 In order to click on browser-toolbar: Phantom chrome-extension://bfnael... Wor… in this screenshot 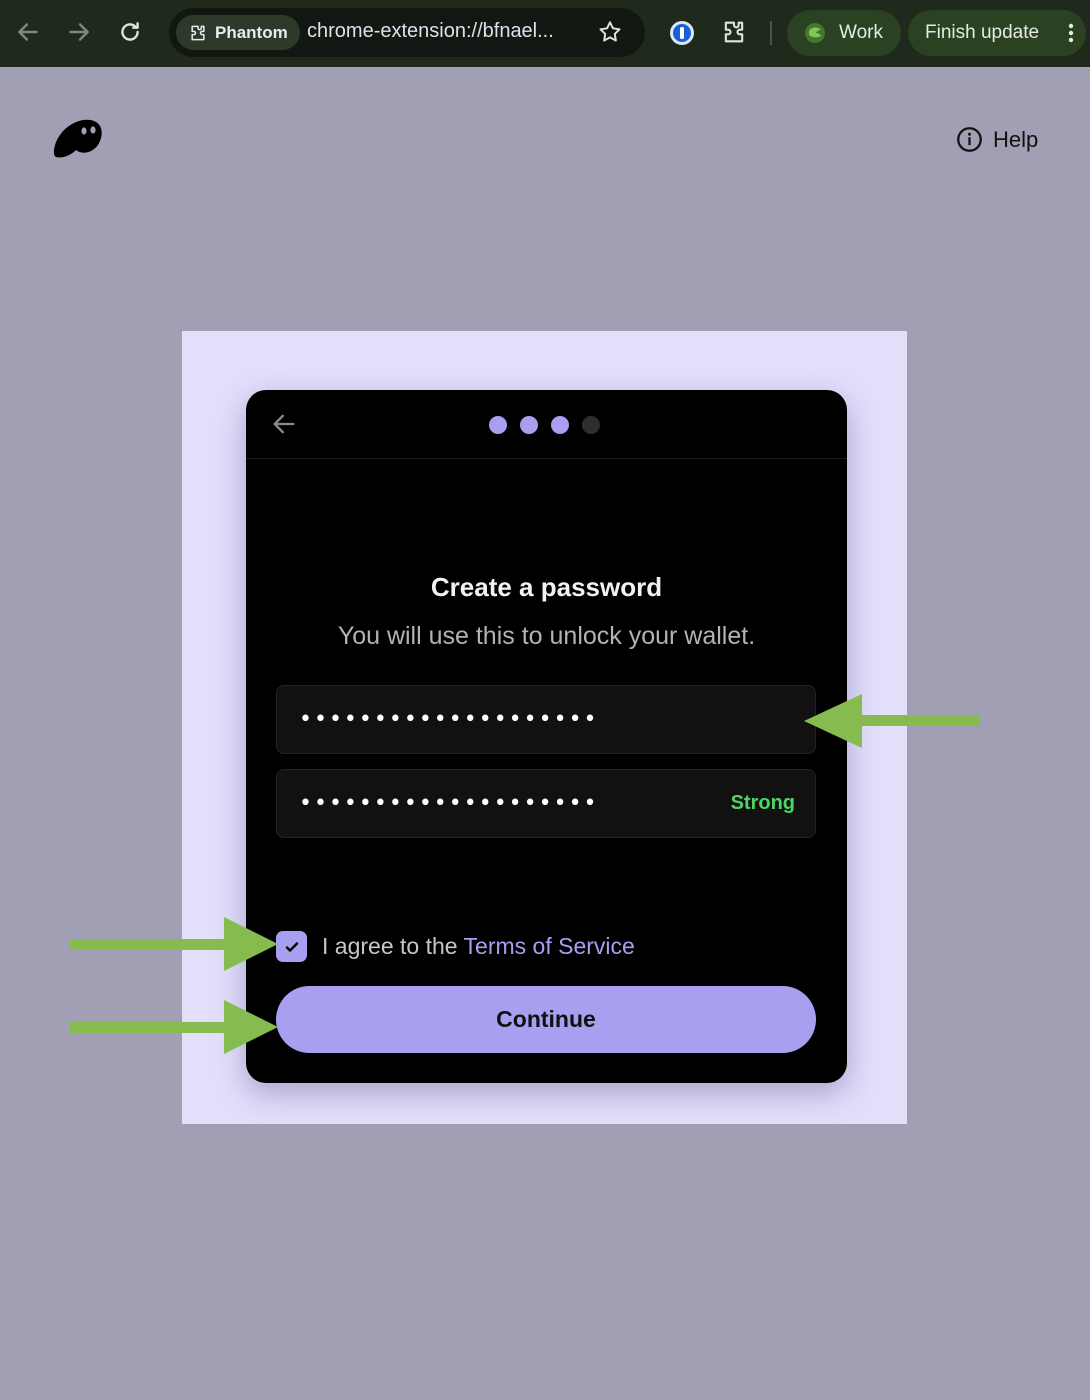, I will do `click(545, 33)`.